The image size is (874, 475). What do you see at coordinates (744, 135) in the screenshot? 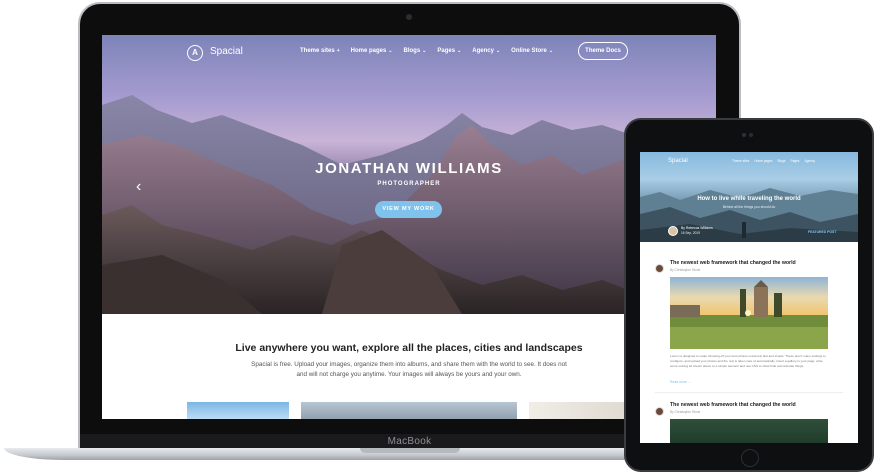
I see `tablet-camera` at bounding box center [744, 135].